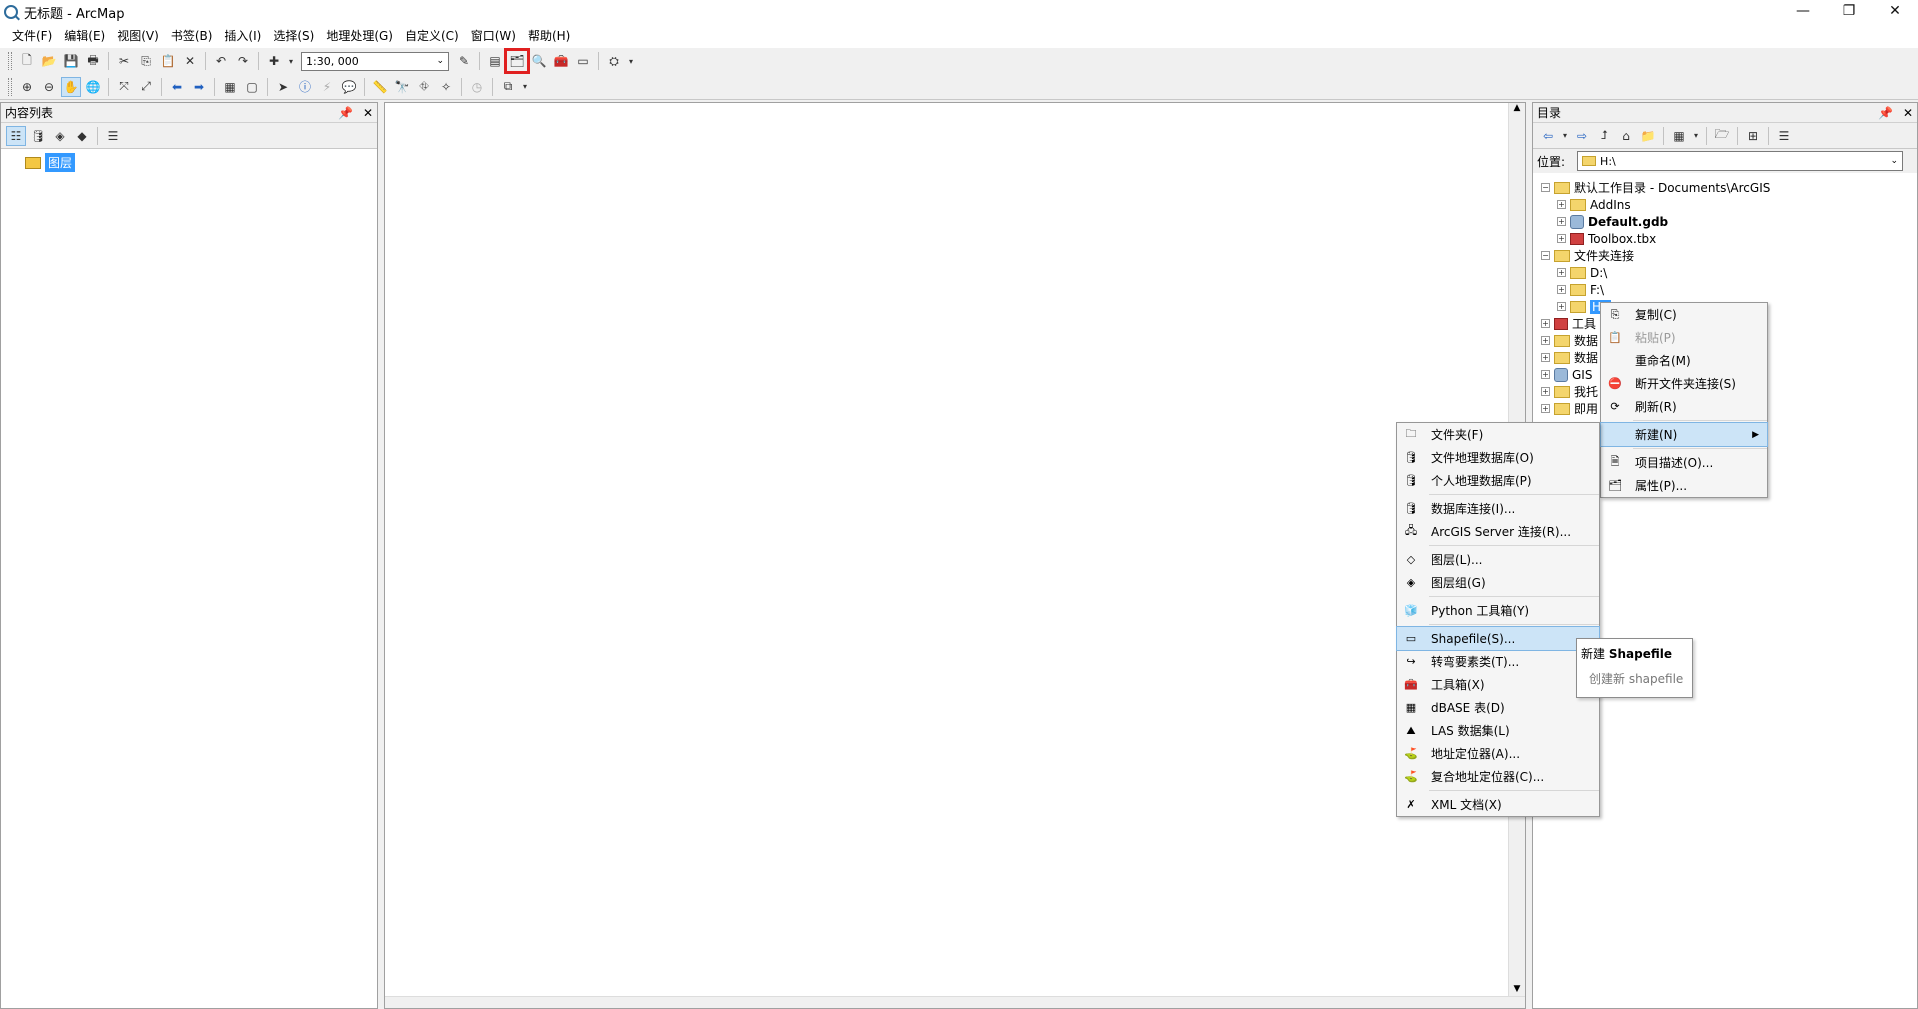 The width and height of the screenshot is (1918, 1009). Describe the element at coordinates (327, 87) in the screenshot. I see `hyperlink-icon: ⚡` at that location.